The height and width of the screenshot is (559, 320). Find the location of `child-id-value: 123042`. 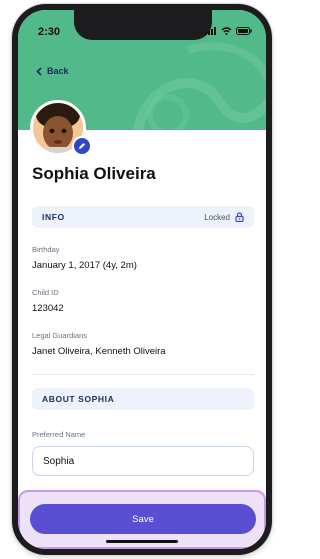

child-id-value: 123042 is located at coordinates (48, 308).